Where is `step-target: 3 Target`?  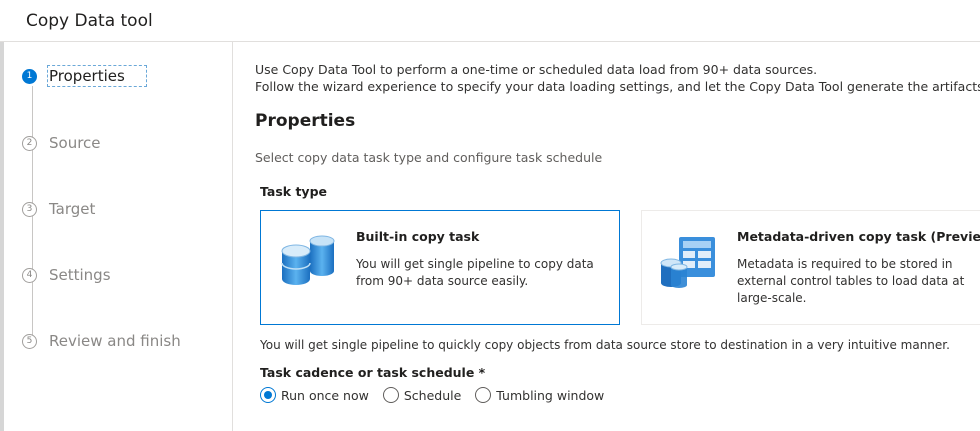
step-target: 3 Target is located at coordinates (58, 209).